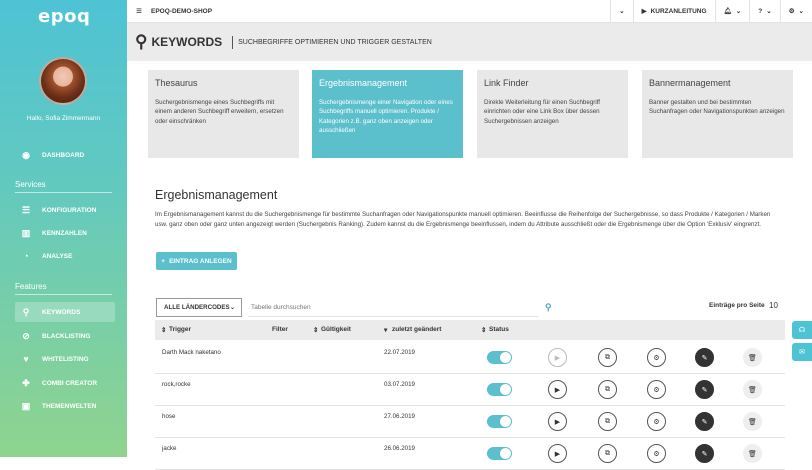  Describe the element at coordinates (196, 261) in the screenshot. I see `add-entry-button: + EINTRAG ANLEGEN` at that location.